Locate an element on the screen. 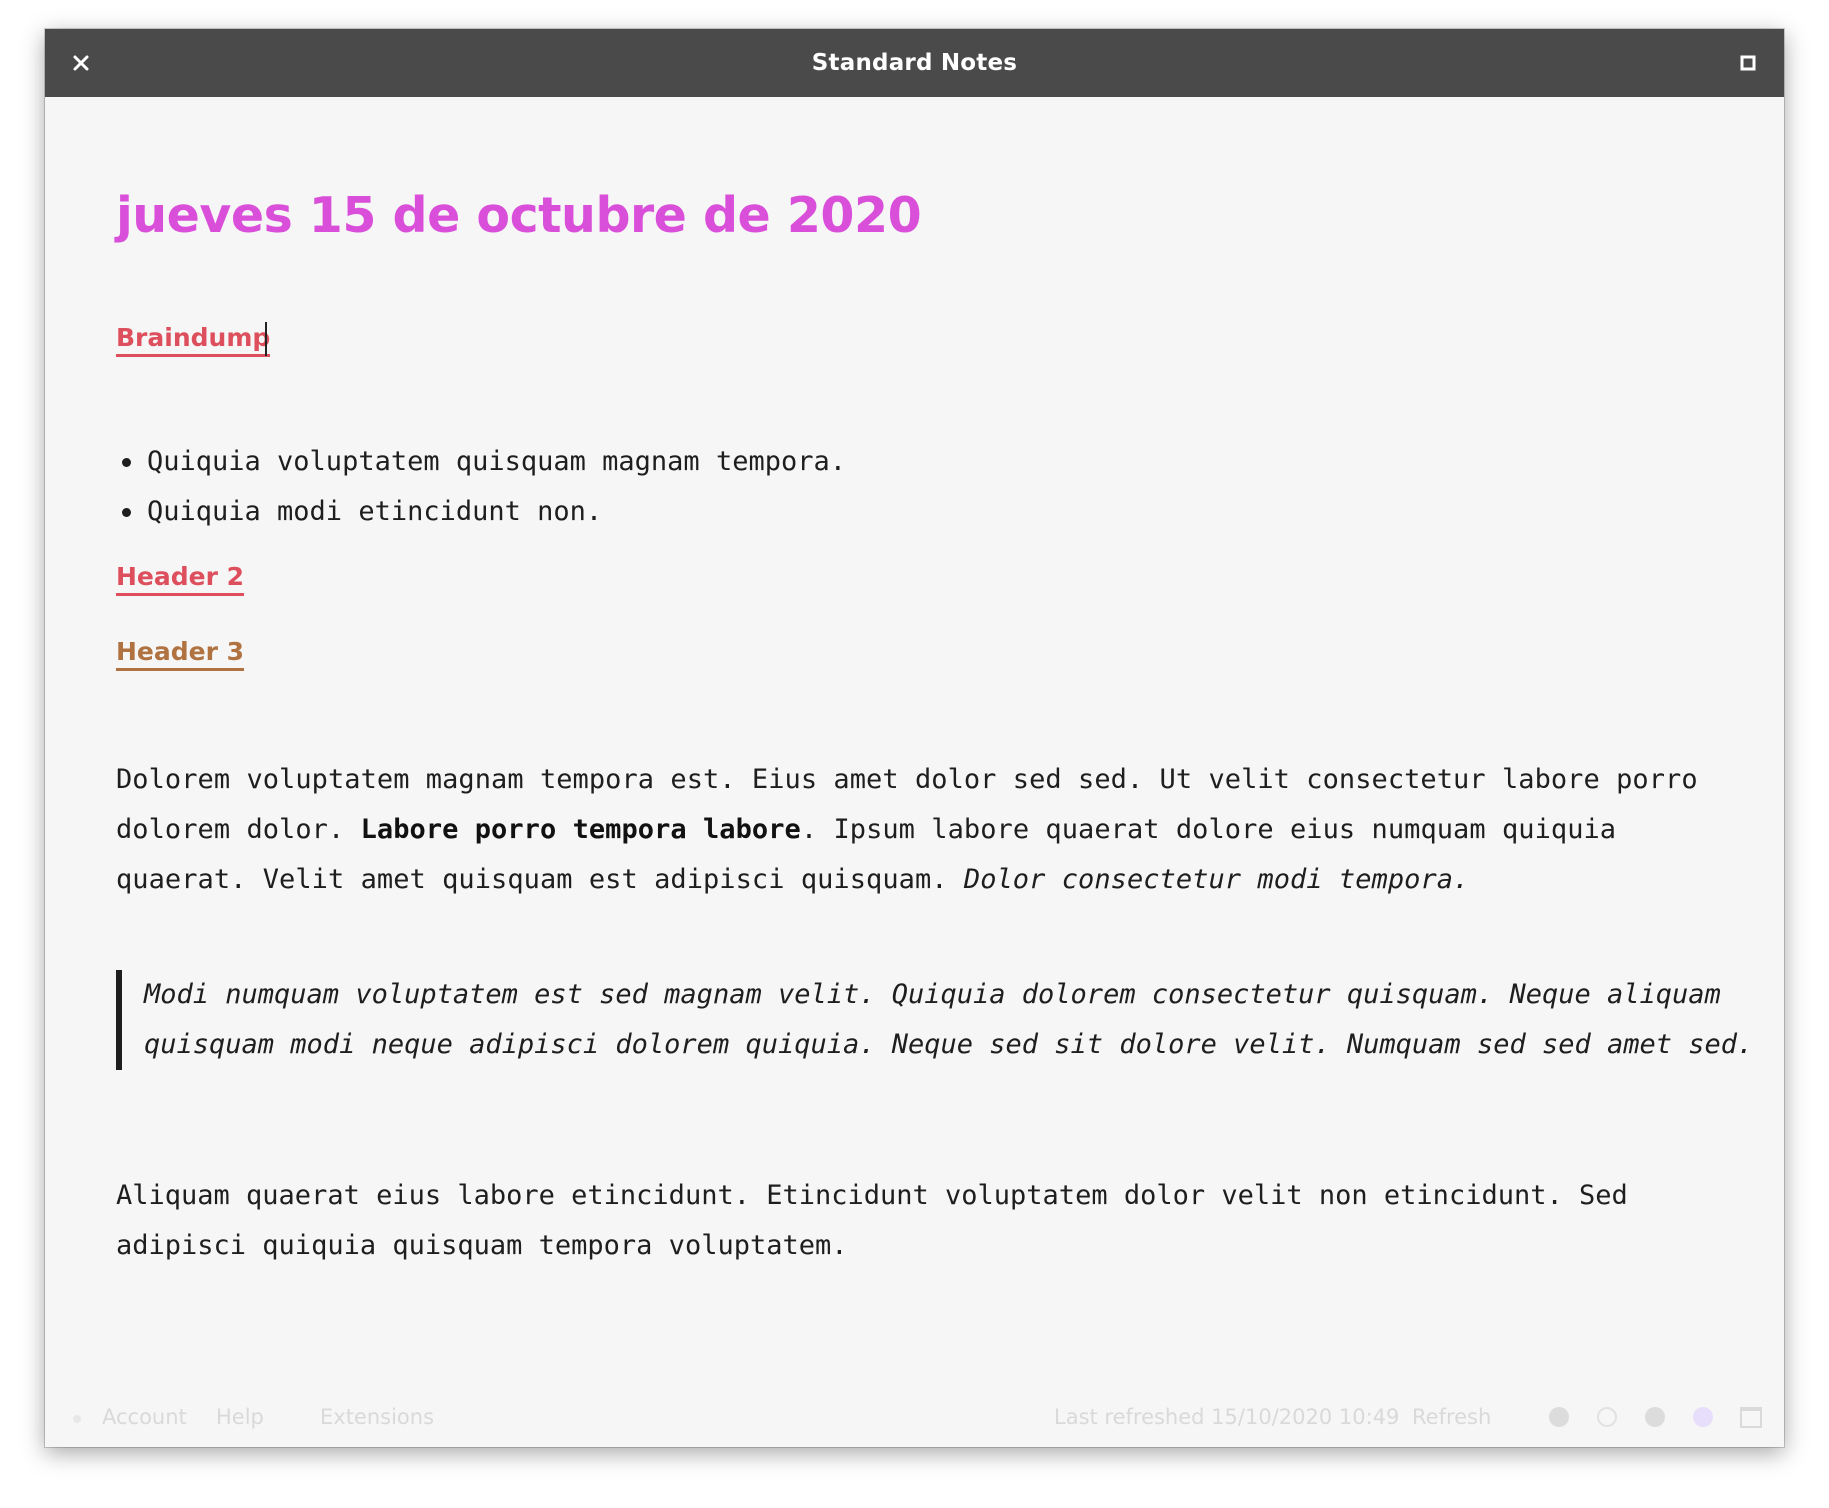  note-title: jueves 15 de octubre de 2020 is located at coordinates (519, 215).